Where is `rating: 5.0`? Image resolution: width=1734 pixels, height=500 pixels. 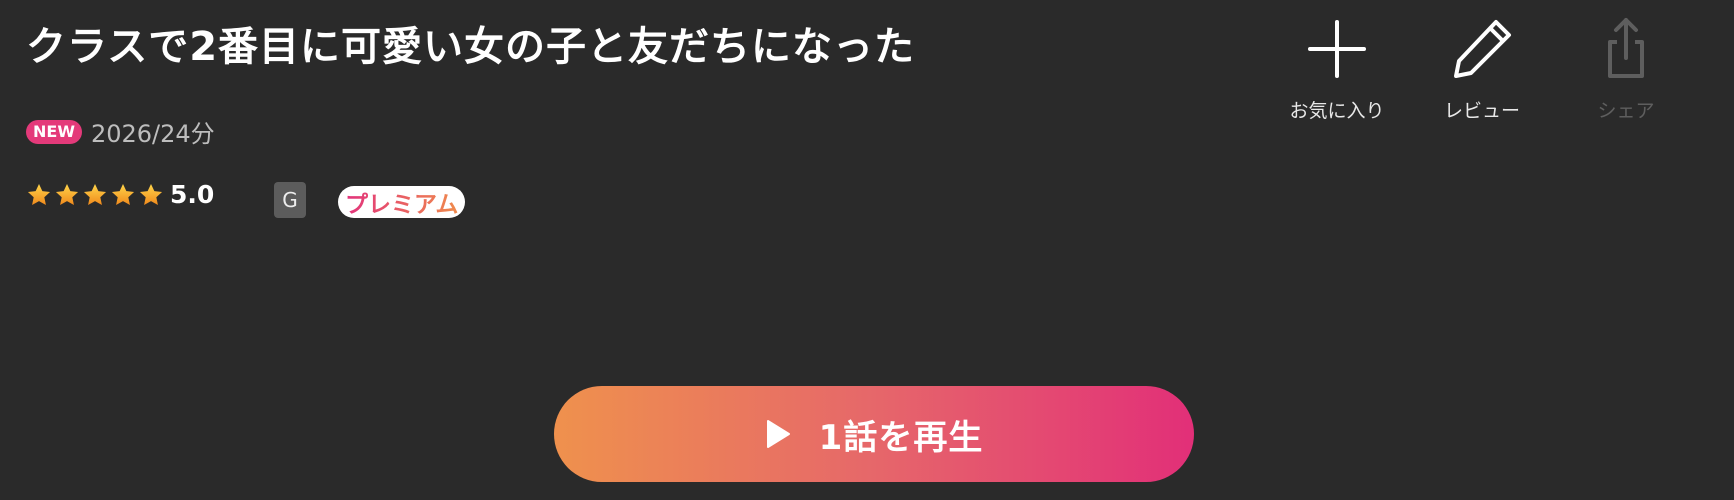 rating: 5.0 is located at coordinates (120, 194).